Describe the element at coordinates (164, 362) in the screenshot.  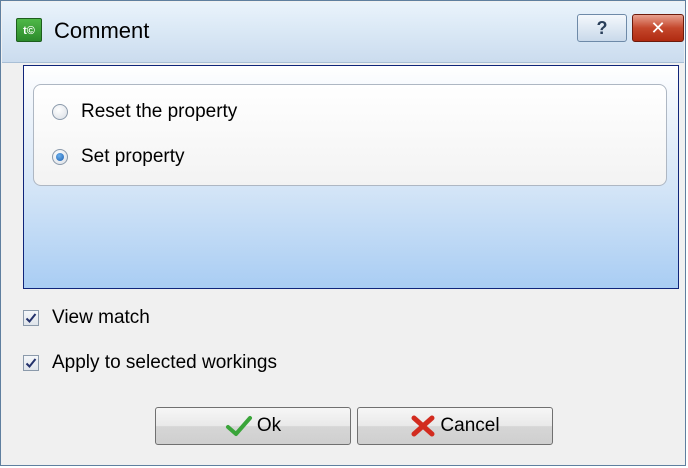
I see `apply-selected-label: Apply to selected workings` at that location.